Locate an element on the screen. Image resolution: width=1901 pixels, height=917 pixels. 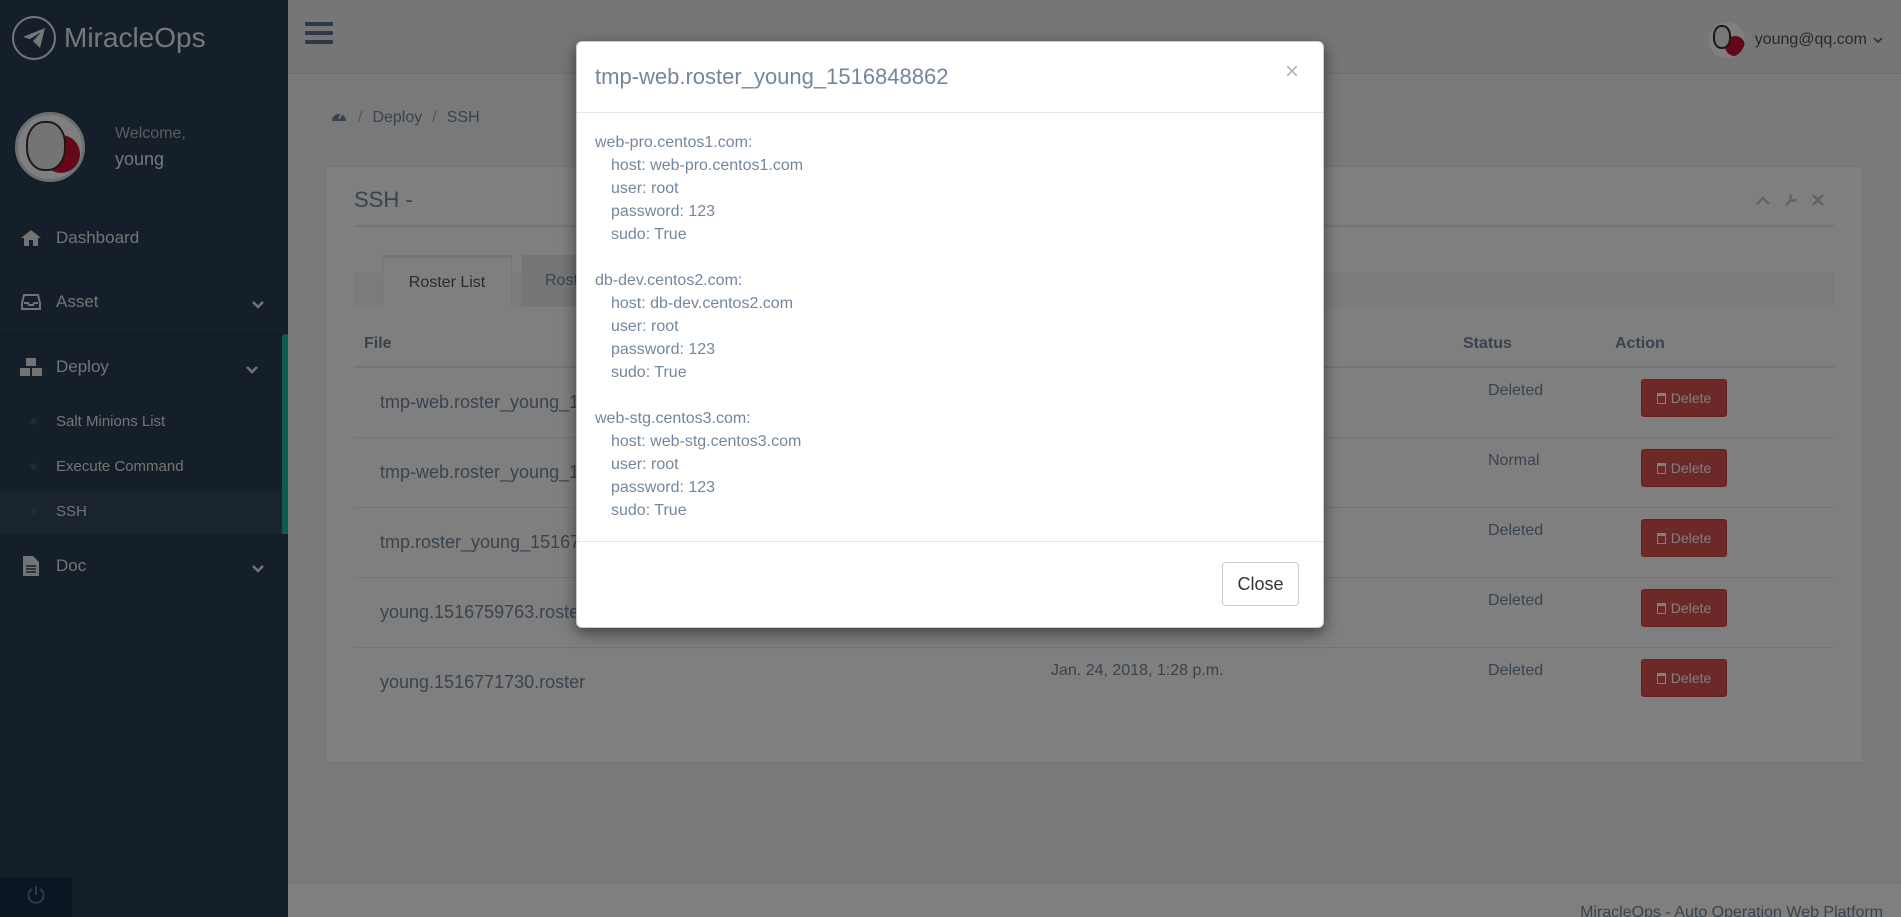
modal-header: tmp-web.roster_young_1516848862 × is located at coordinates (950, 77).